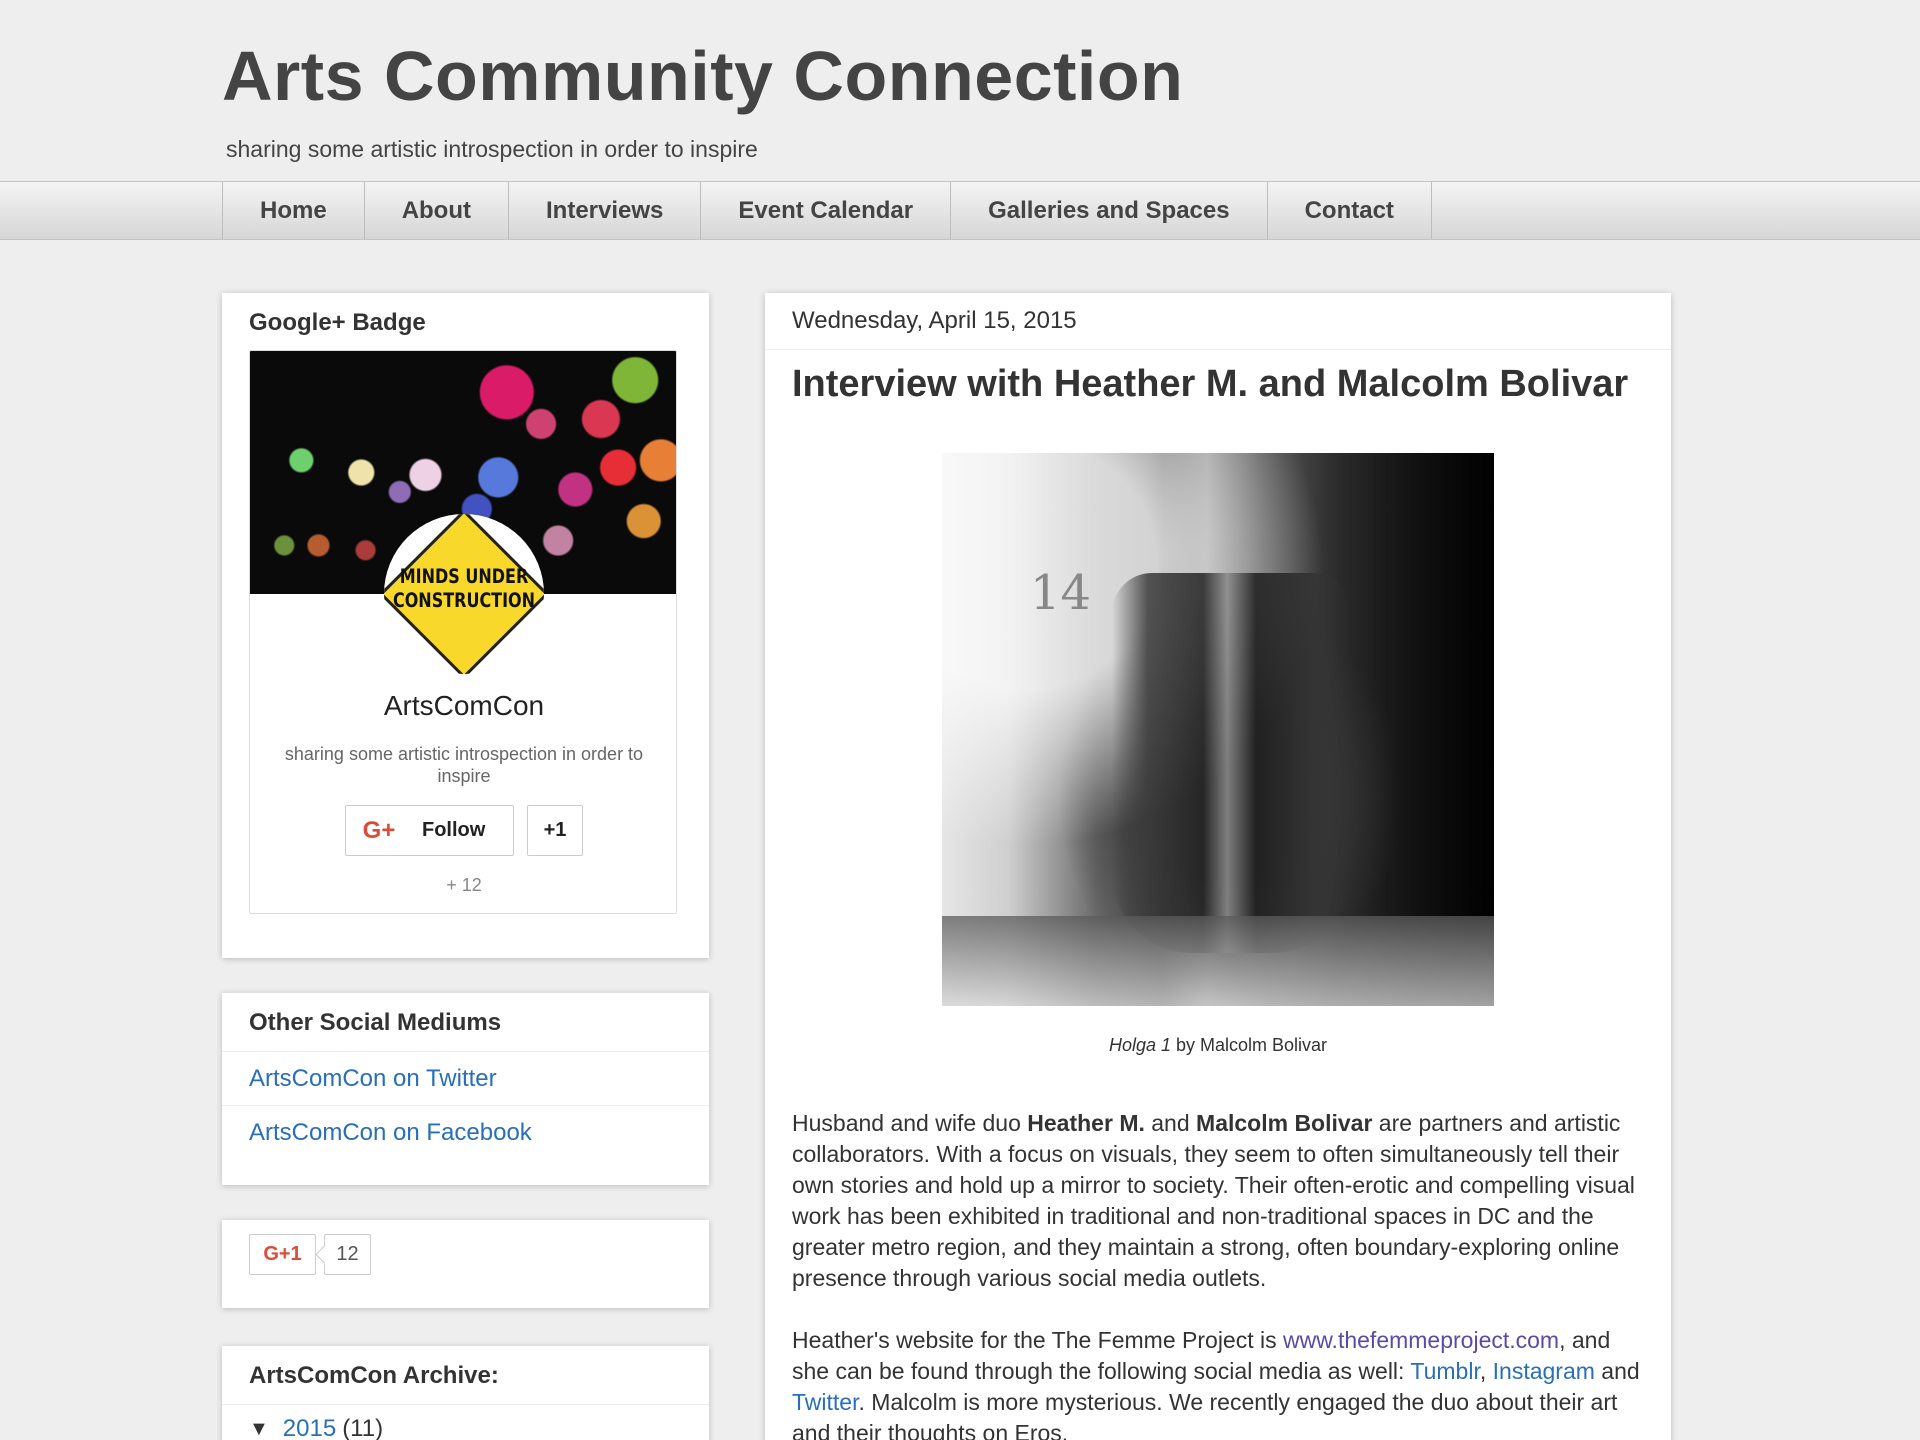  What do you see at coordinates (1284, 1123) in the screenshot?
I see `artist-name-malcolm: Malcolm Bolivar` at bounding box center [1284, 1123].